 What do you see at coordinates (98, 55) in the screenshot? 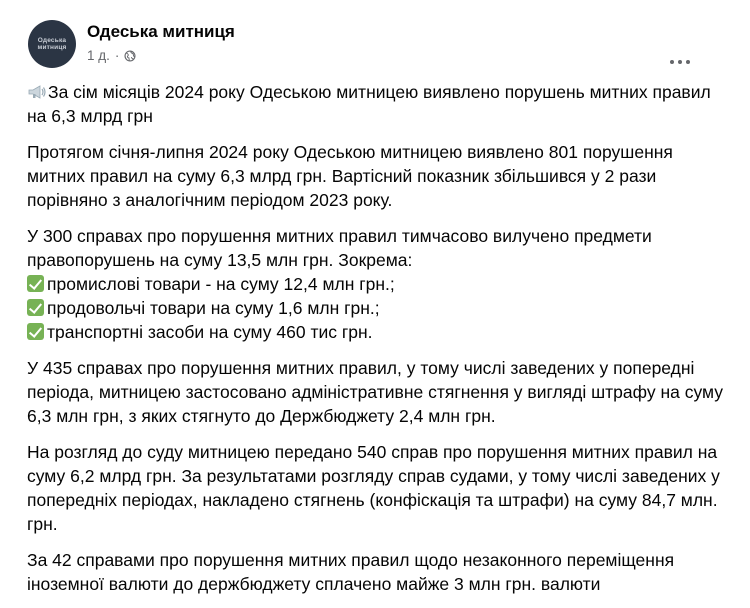
I see `timestamp-link: 1 д.` at bounding box center [98, 55].